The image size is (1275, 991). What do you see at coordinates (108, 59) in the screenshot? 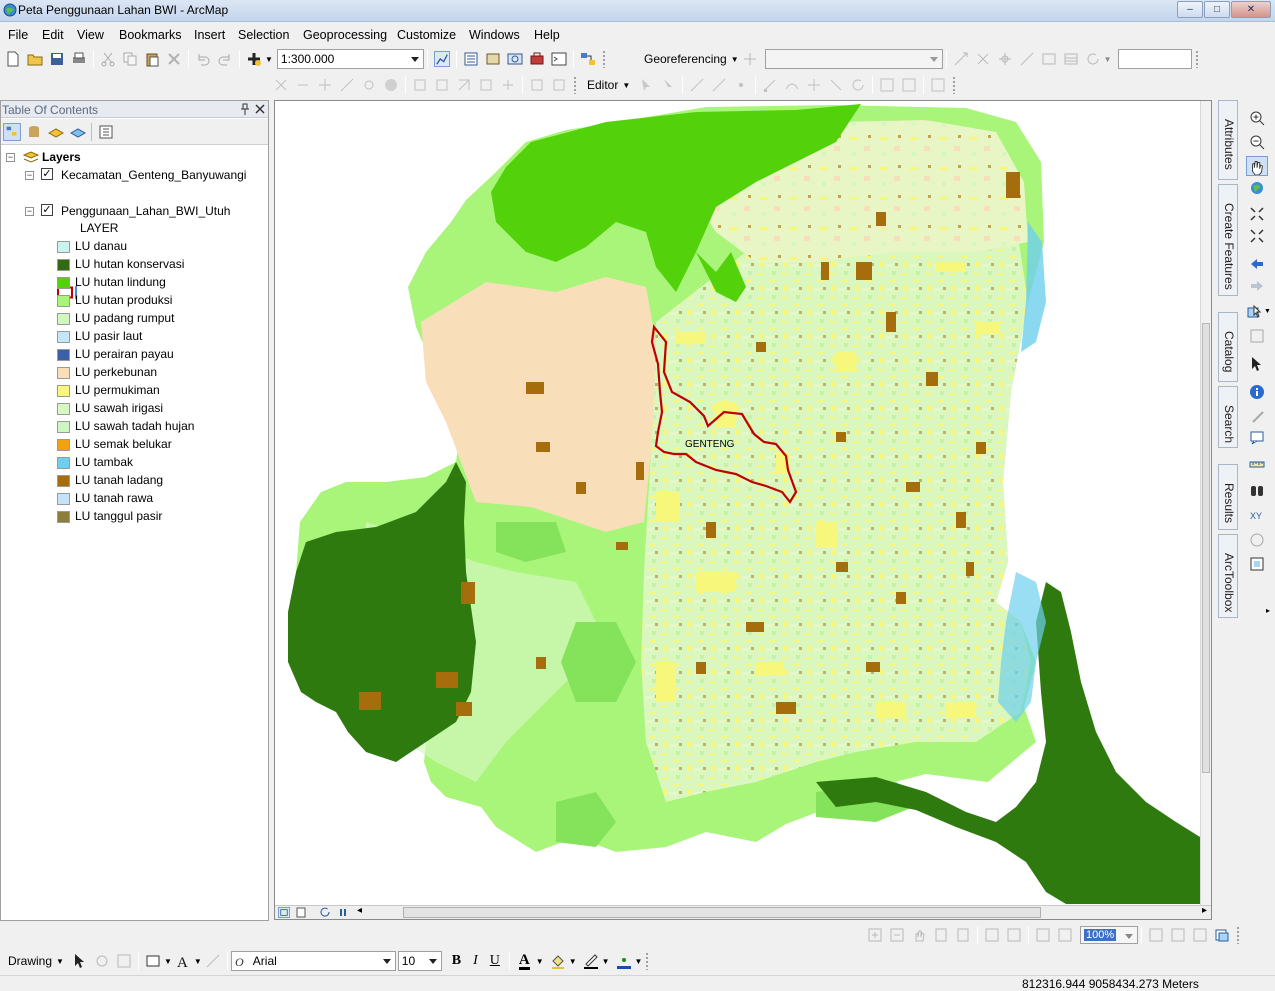
I see `cut-icon` at bounding box center [108, 59].